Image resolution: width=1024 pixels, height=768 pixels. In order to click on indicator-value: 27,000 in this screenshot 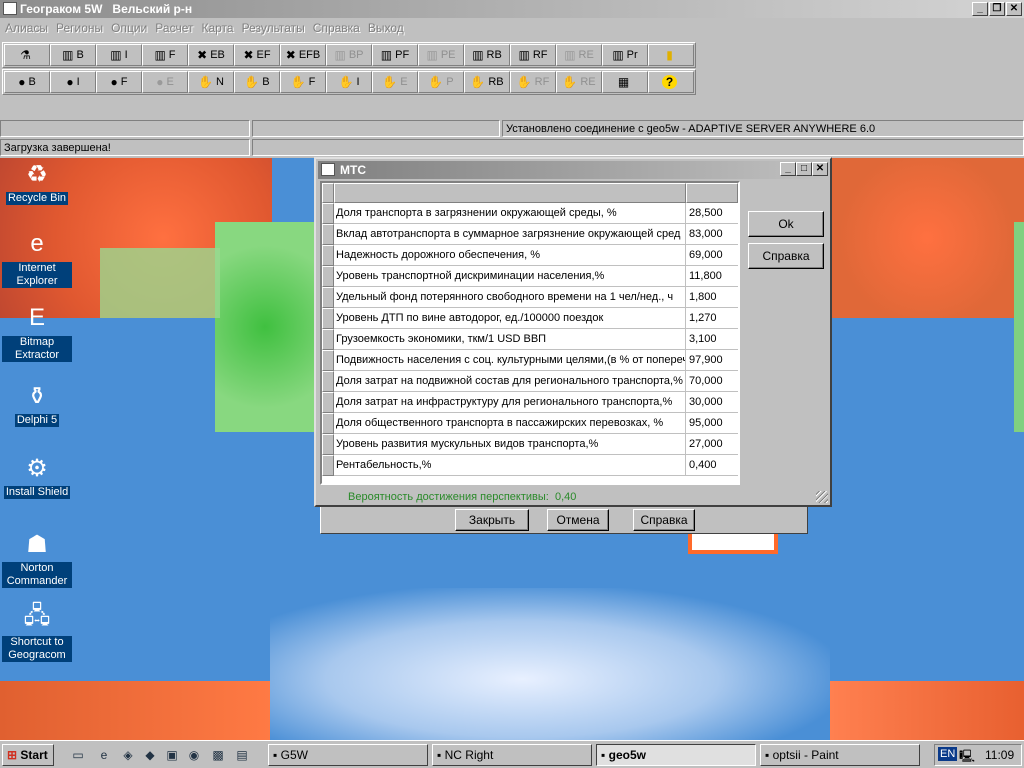, I will do `click(712, 444)`.